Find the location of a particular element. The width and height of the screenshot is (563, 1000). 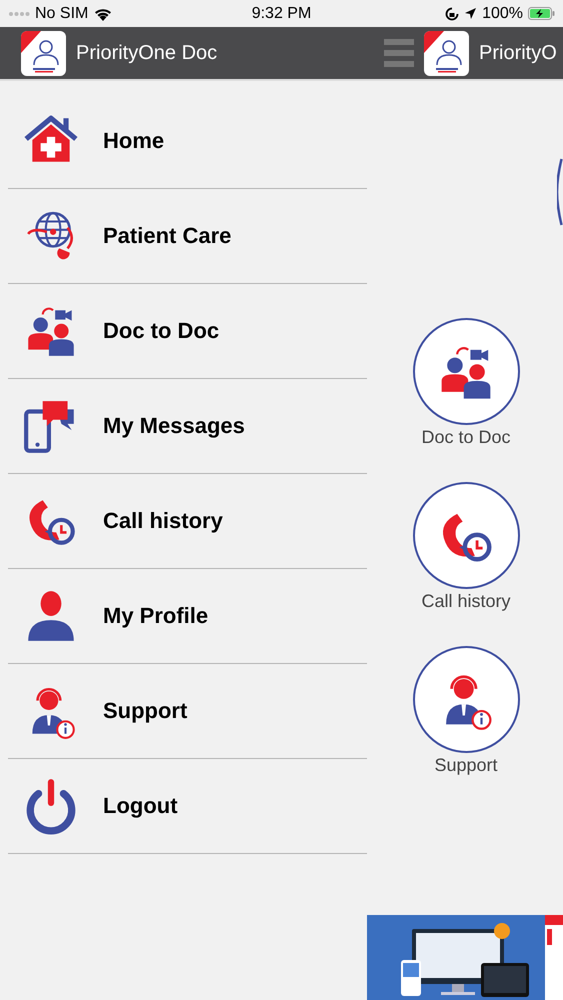

clock-text: 9:32 PM is located at coordinates (282, 13).